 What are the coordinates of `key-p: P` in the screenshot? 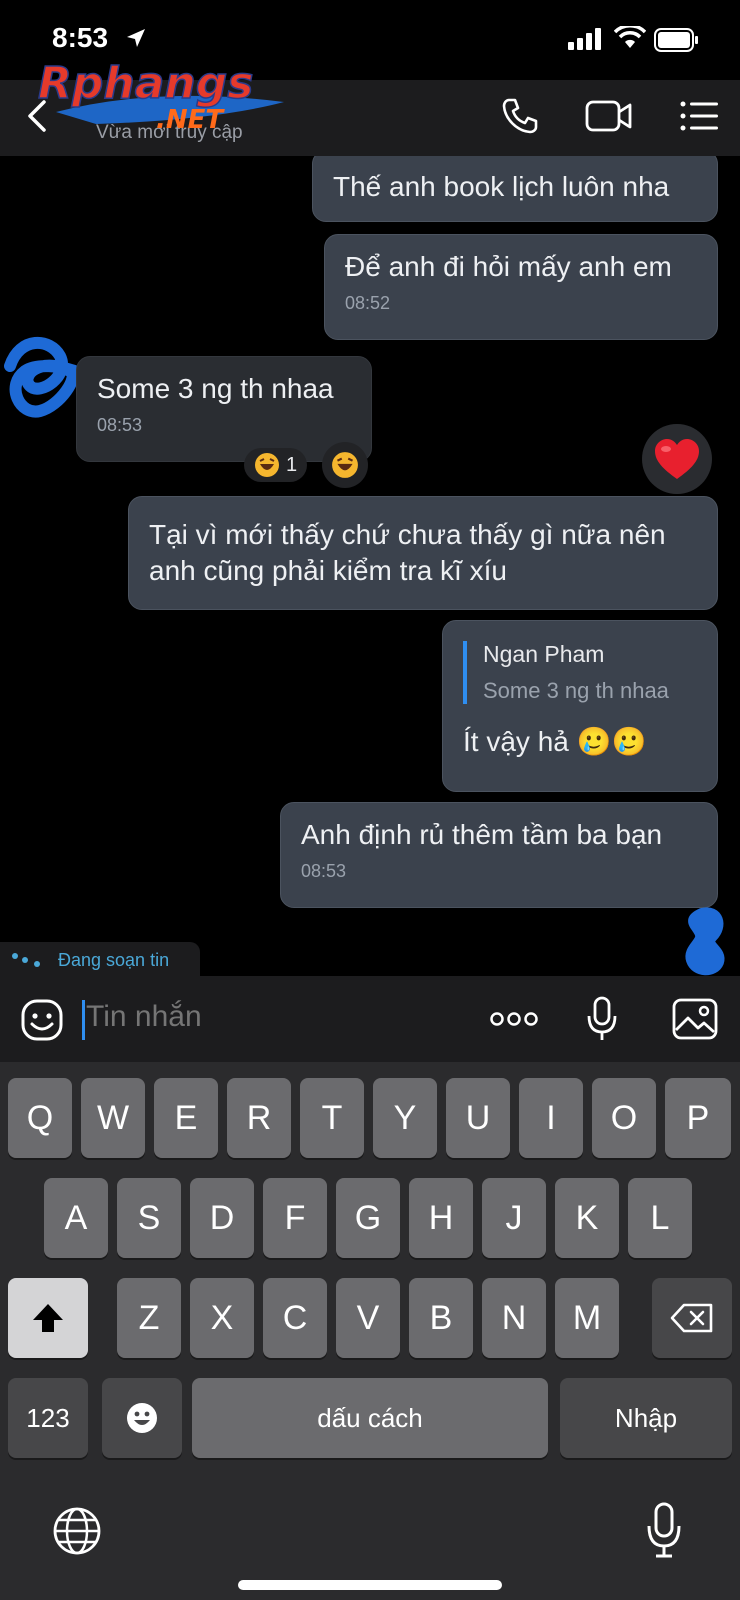 It's located at (698, 1118).